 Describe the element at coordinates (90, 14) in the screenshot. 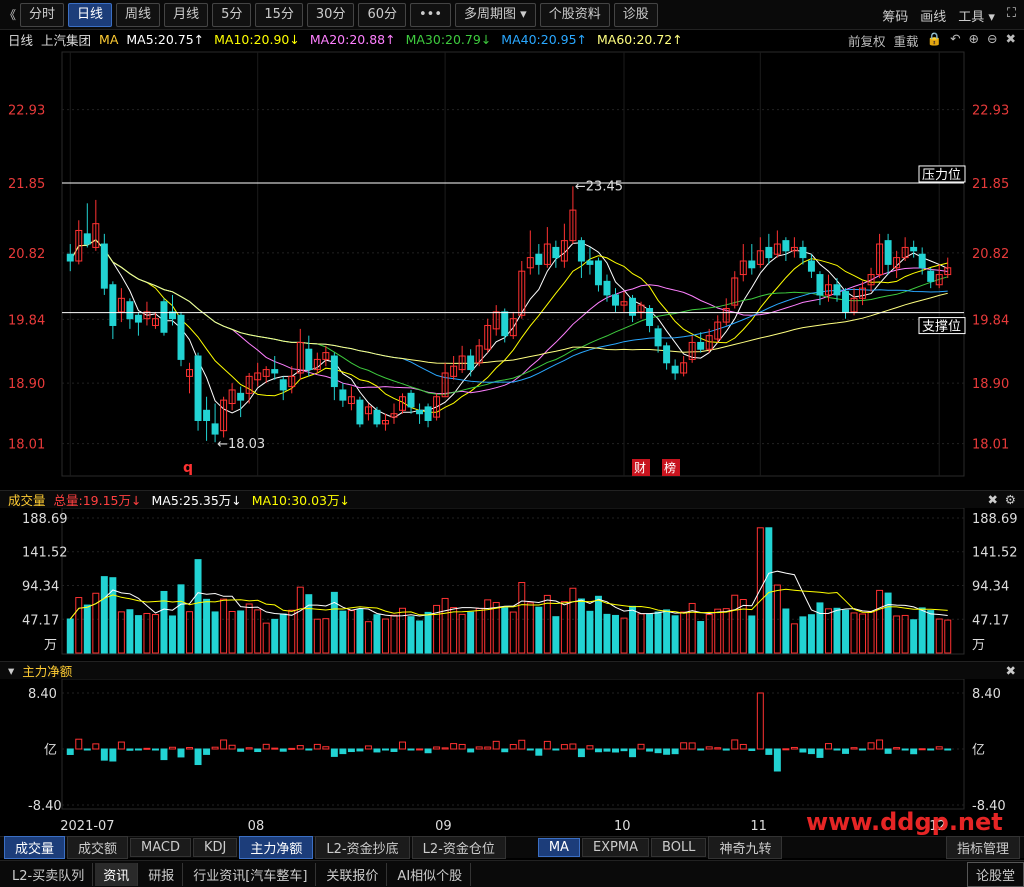

I see `period-tab-1: 日线` at that location.